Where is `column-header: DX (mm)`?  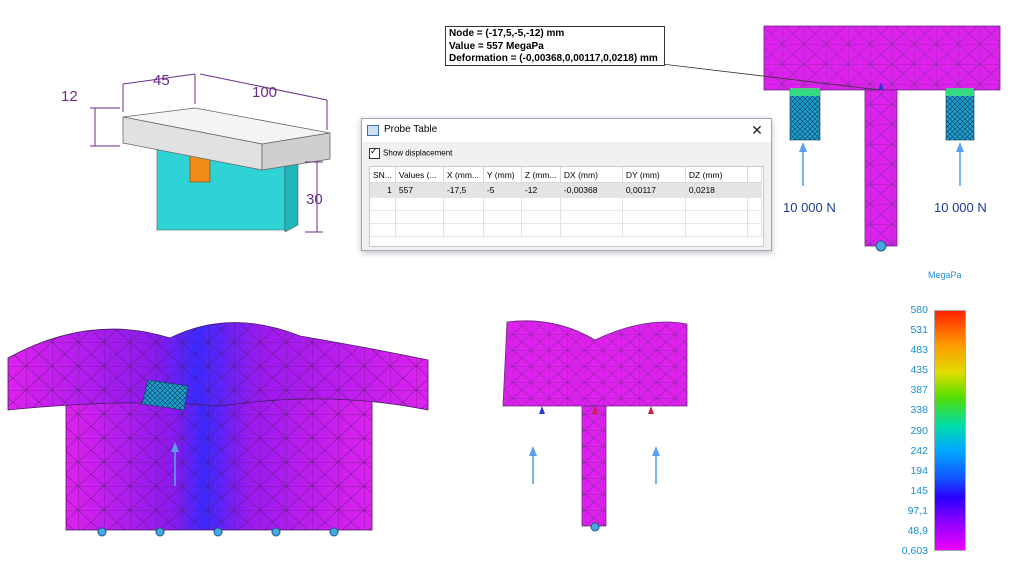 column-header: DX (mm) is located at coordinates (591, 175).